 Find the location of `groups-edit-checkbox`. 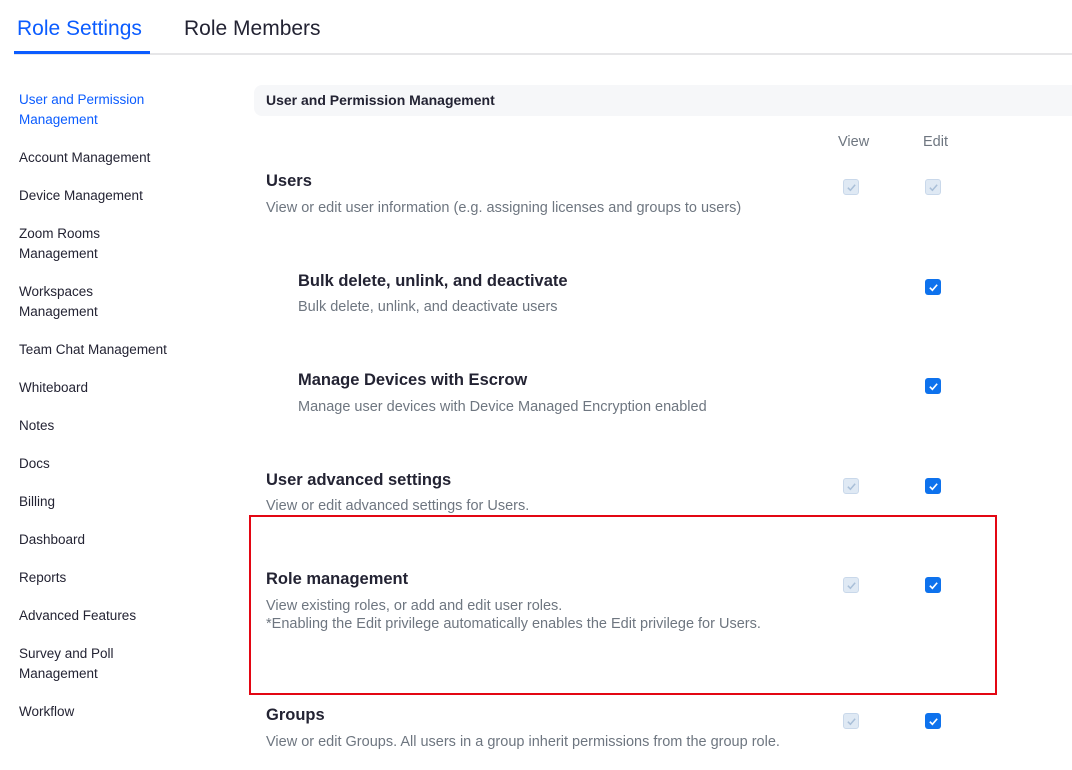

groups-edit-checkbox is located at coordinates (933, 721).